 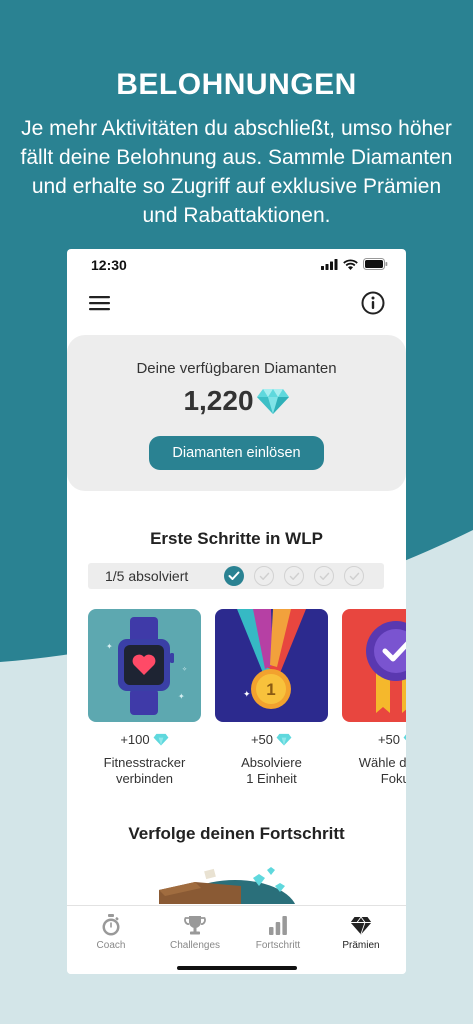 I want to click on task-name-line2: Fokus, so click(x=393, y=778).